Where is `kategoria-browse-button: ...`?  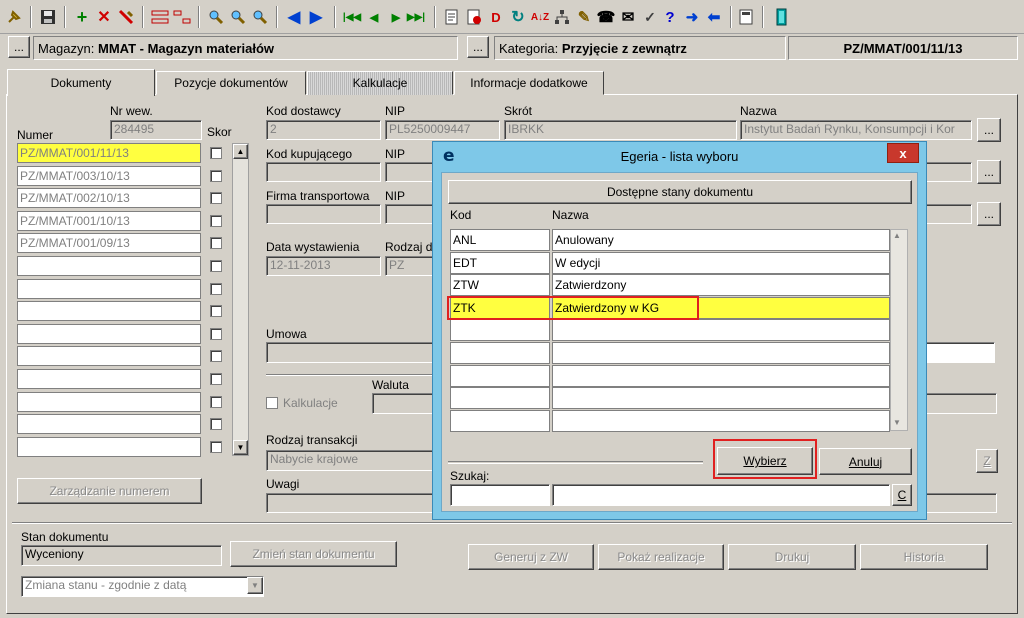 kategoria-browse-button: ... is located at coordinates (478, 47).